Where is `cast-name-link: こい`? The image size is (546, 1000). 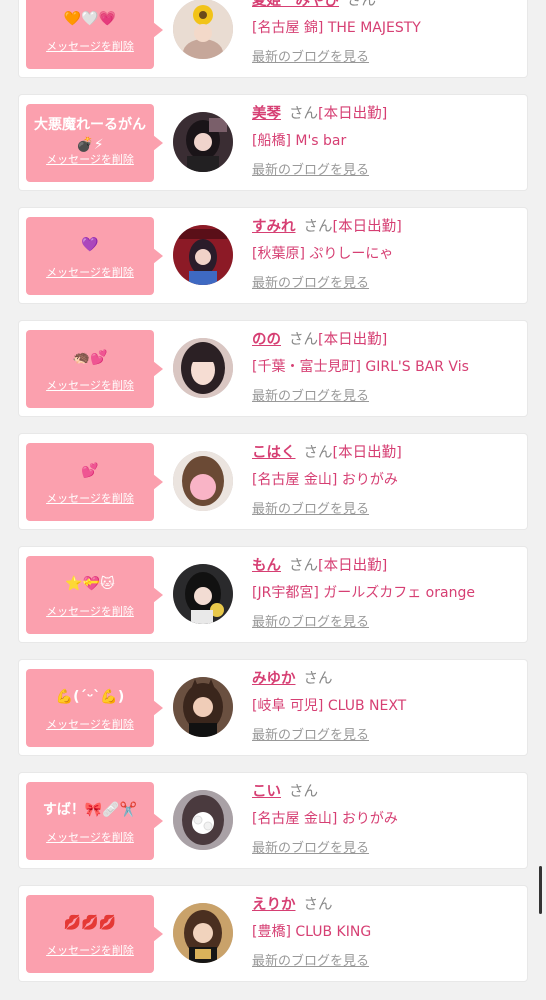 cast-name-link: こい is located at coordinates (266, 792).